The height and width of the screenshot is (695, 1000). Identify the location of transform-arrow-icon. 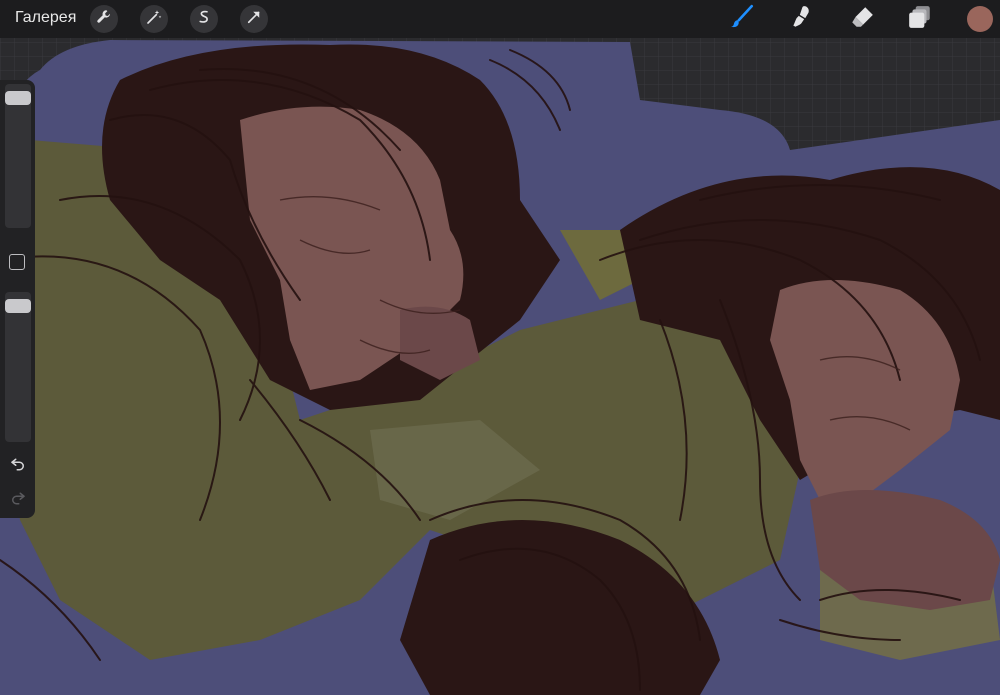
(254, 19).